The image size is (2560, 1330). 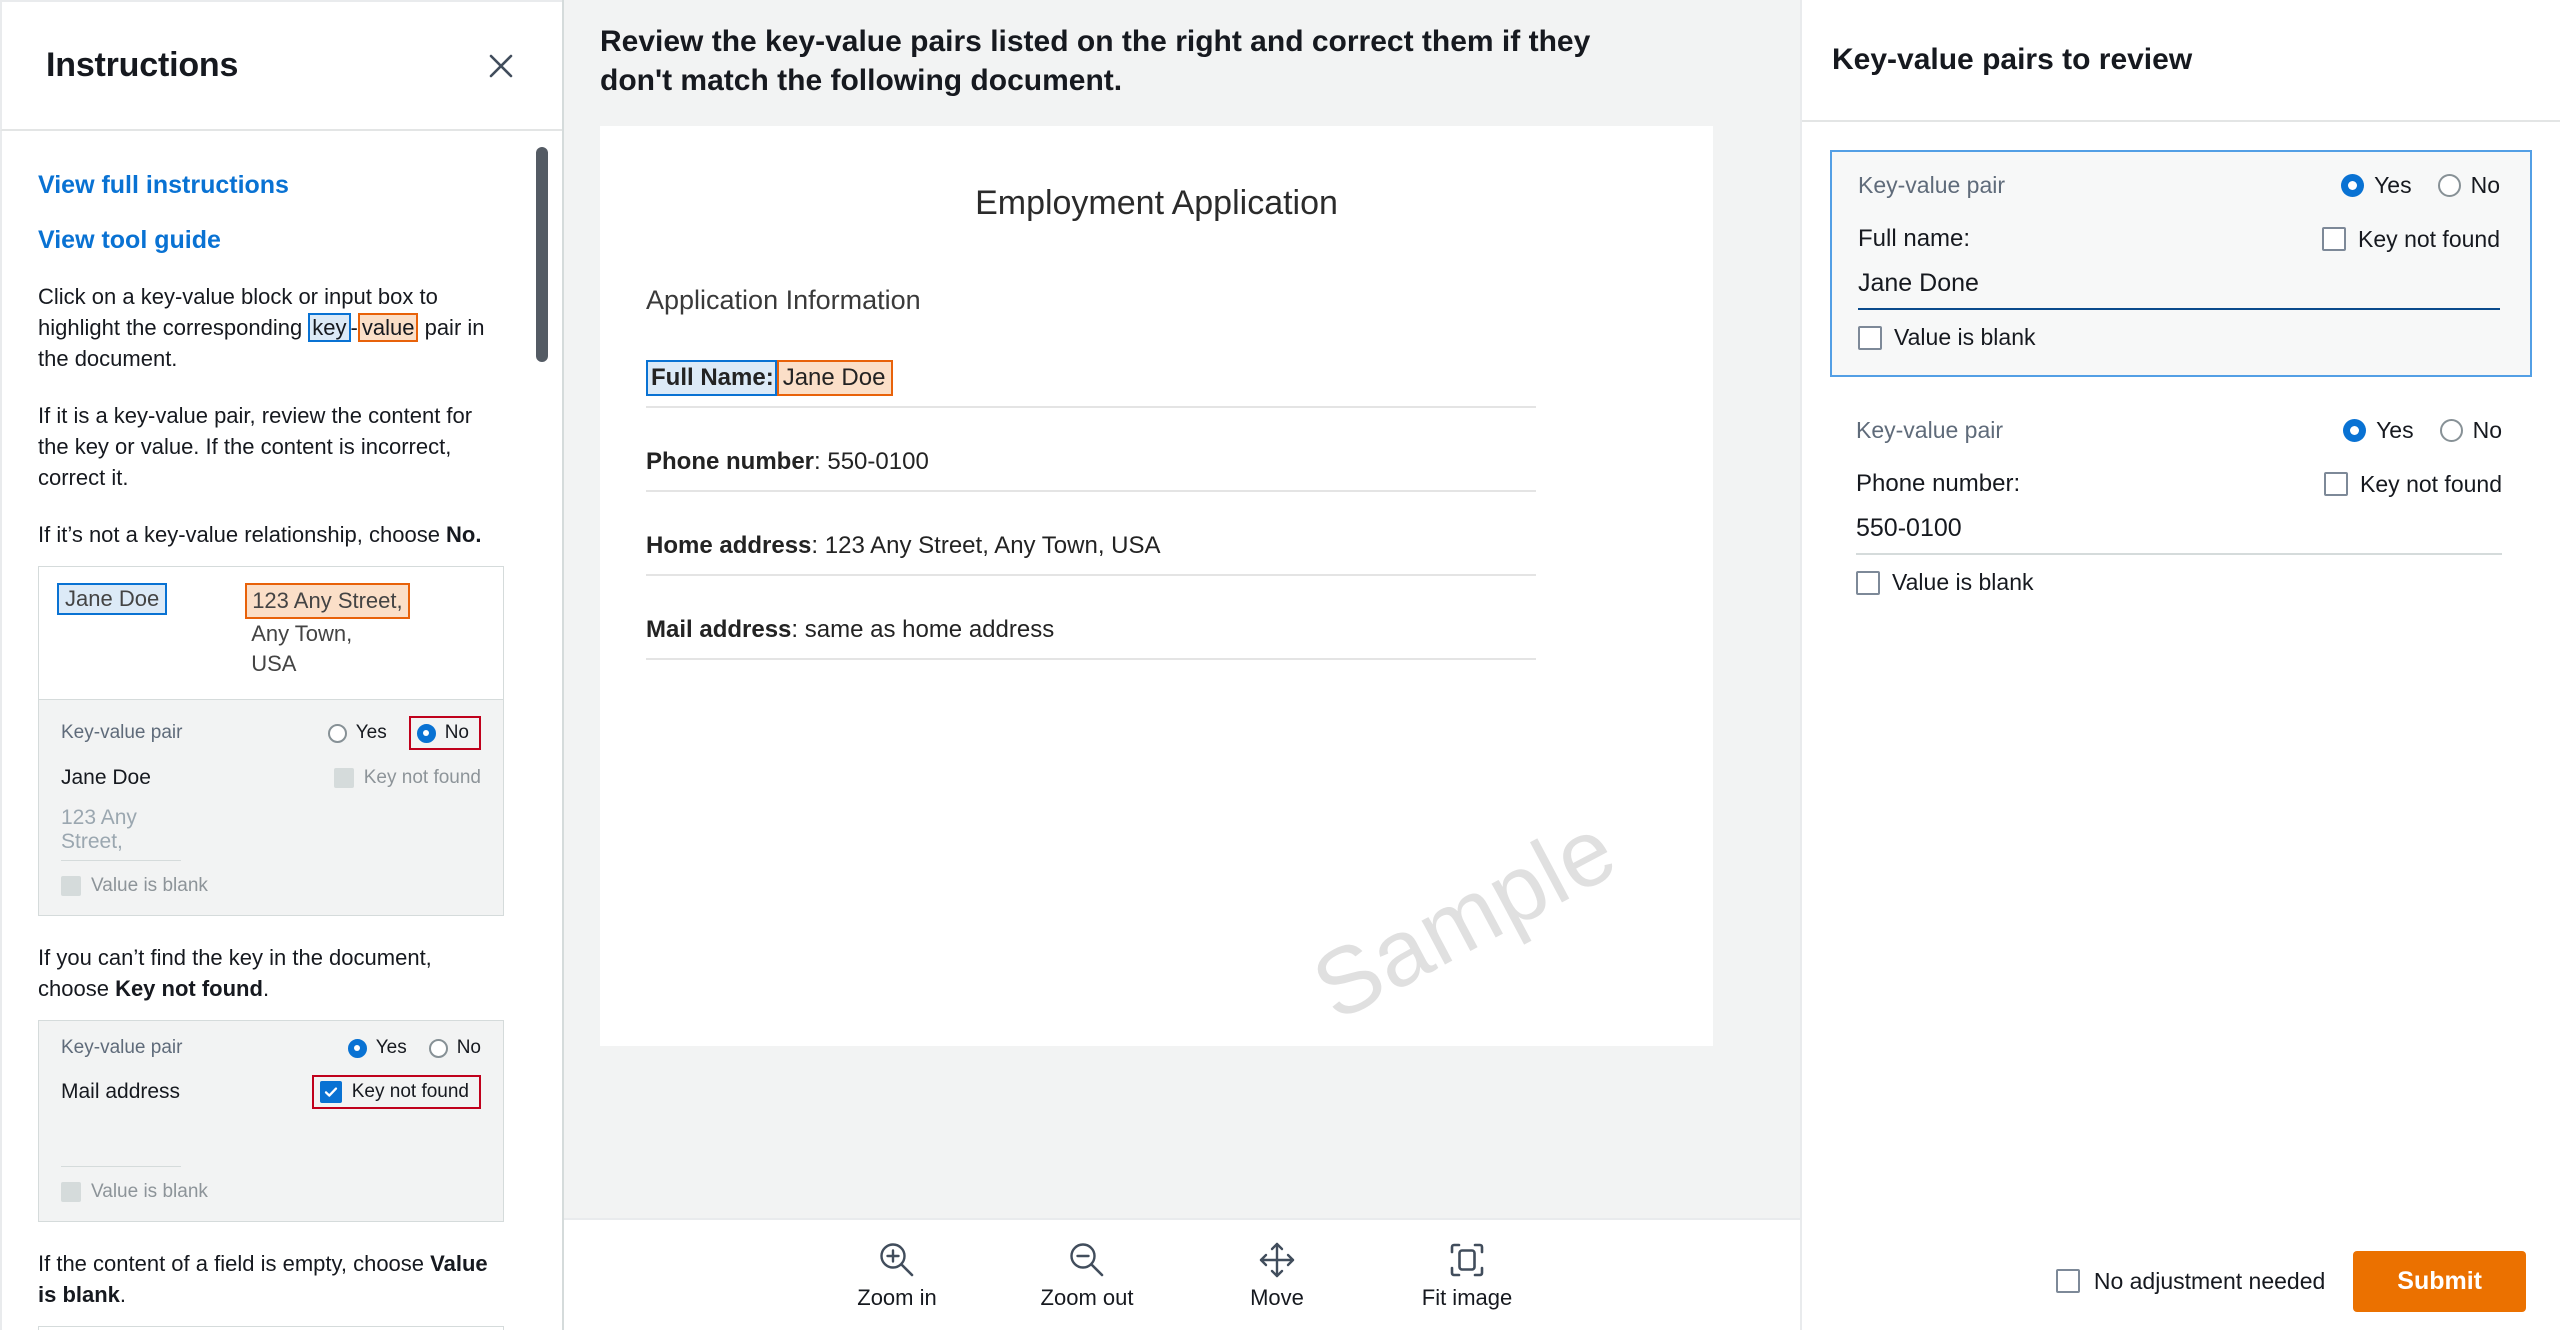 I want to click on kv-question-row: Key-value pair Yes No, so click(x=2179, y=430).